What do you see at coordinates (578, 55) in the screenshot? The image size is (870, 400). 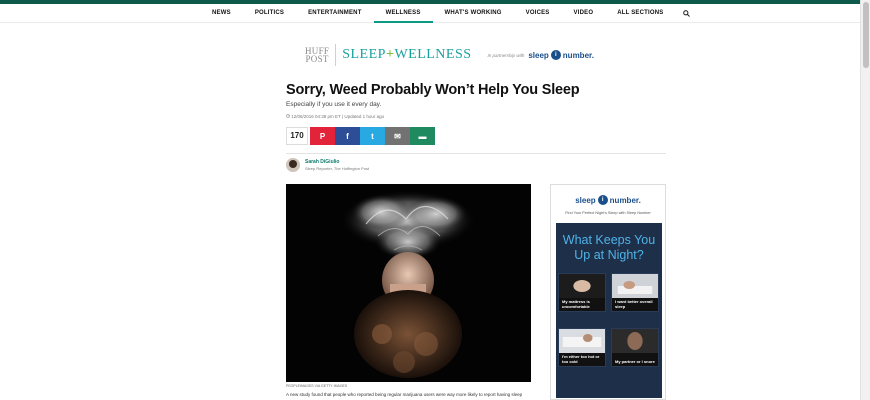 I see `logo-number-word: number.` at bounding box center [578, 55].